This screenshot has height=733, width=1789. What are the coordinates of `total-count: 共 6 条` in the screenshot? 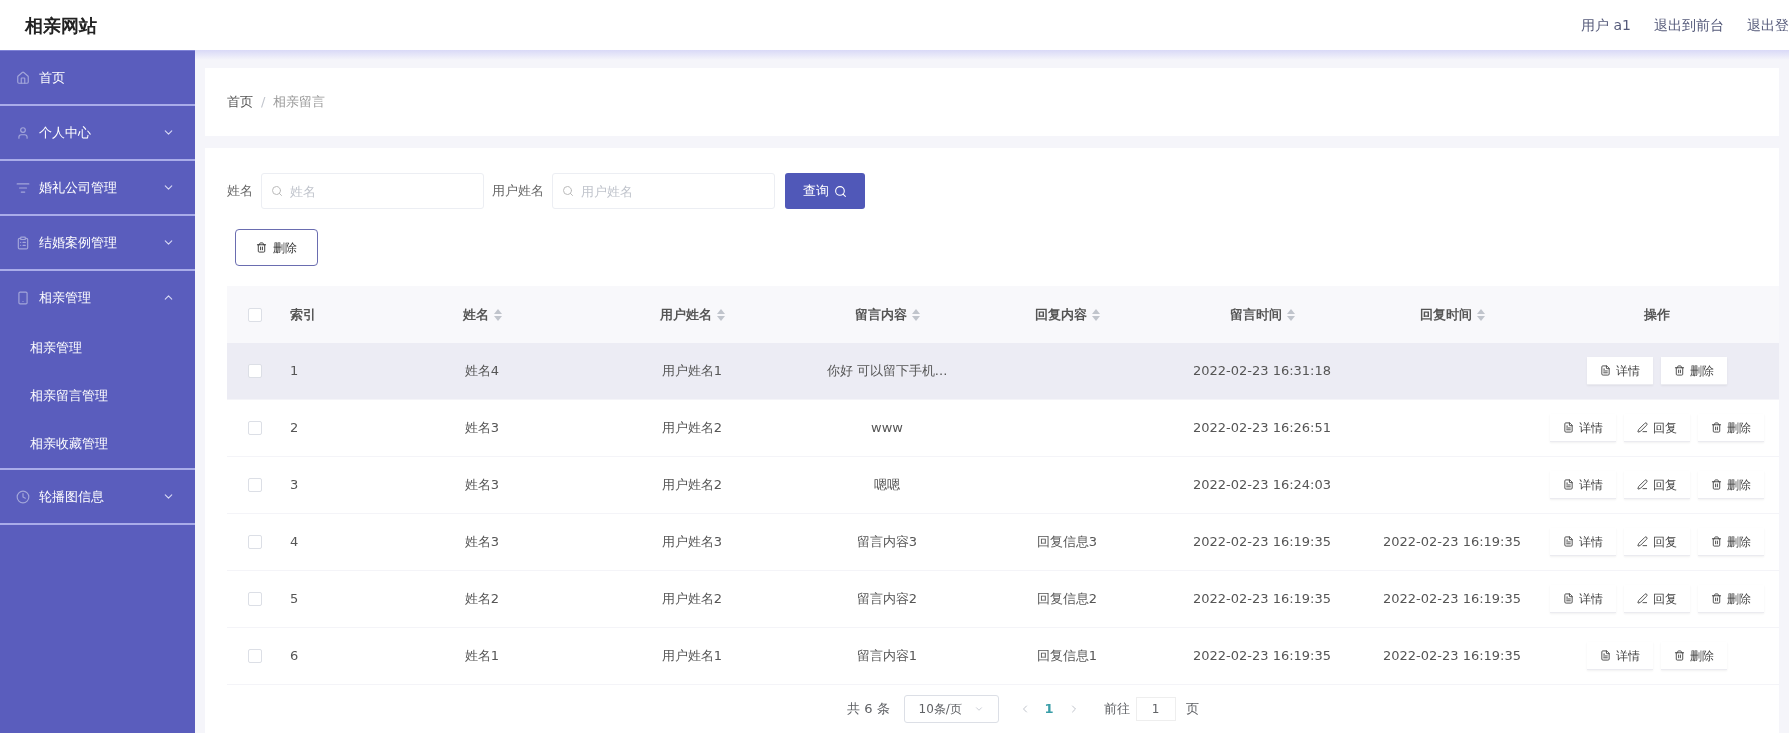 It's located at (868, 709).